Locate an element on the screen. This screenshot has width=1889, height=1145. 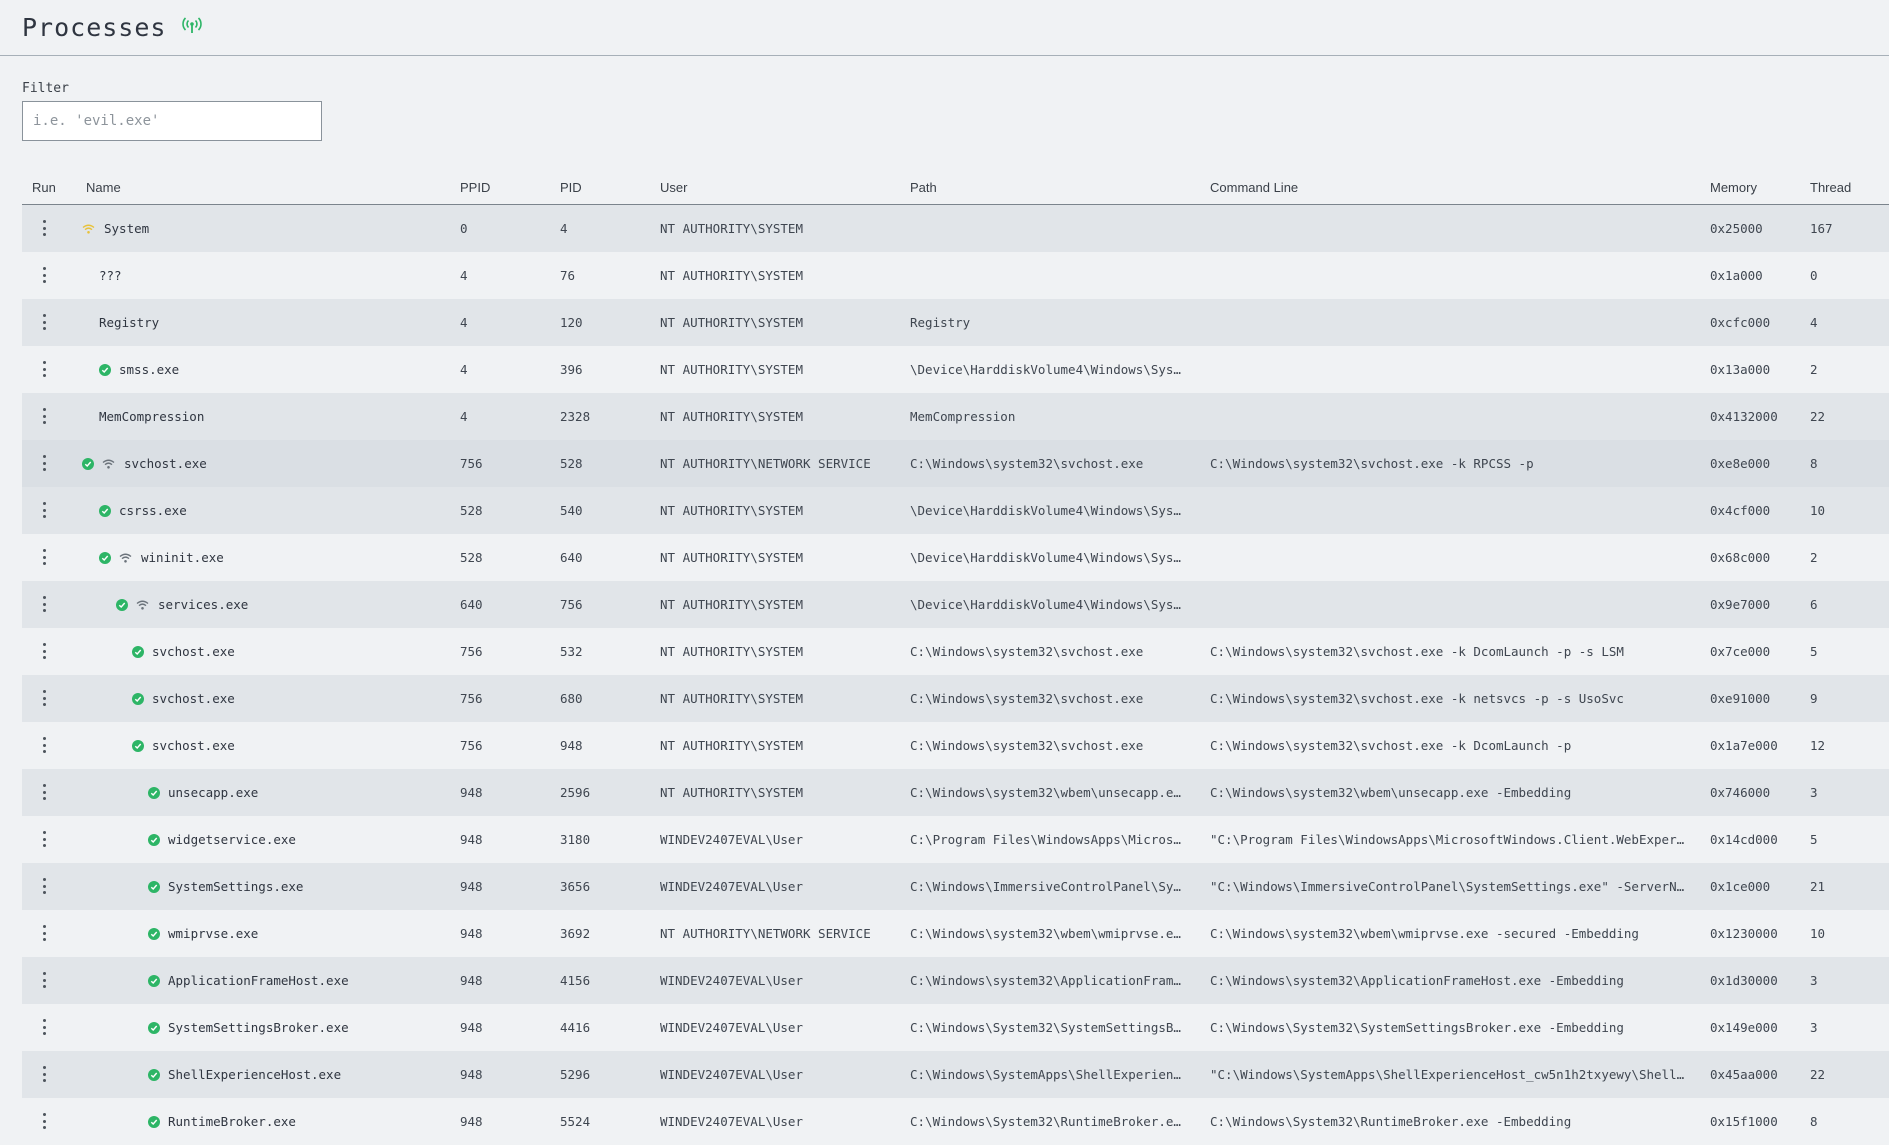
cell-pid: 3180 is located at coordinates (575, 839).